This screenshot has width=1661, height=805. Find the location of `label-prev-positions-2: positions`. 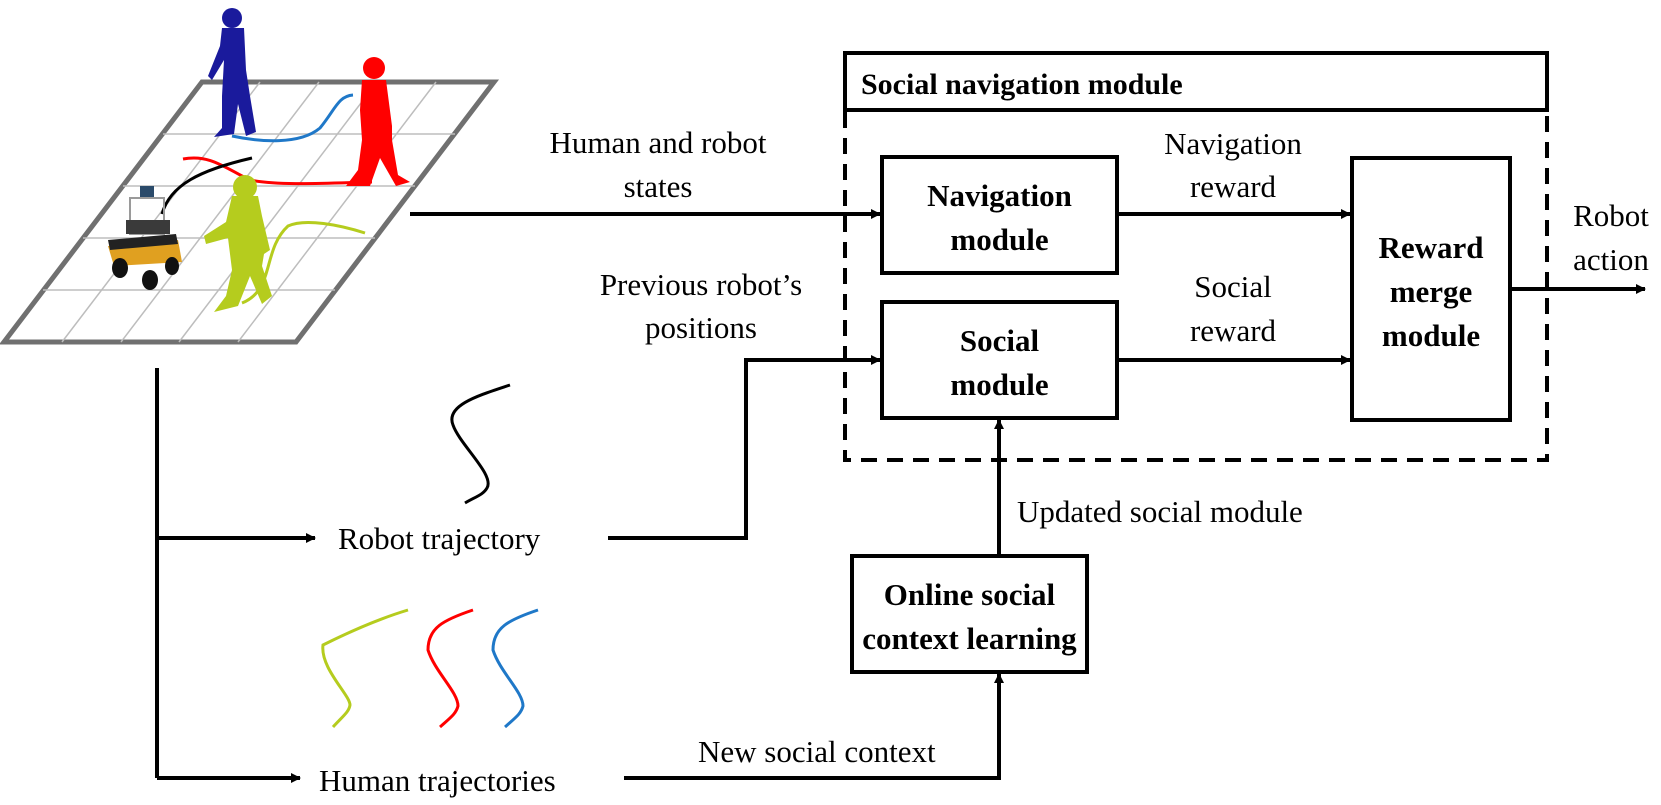

label-prev-positions-2: positions is located at coordinates (701, 327).